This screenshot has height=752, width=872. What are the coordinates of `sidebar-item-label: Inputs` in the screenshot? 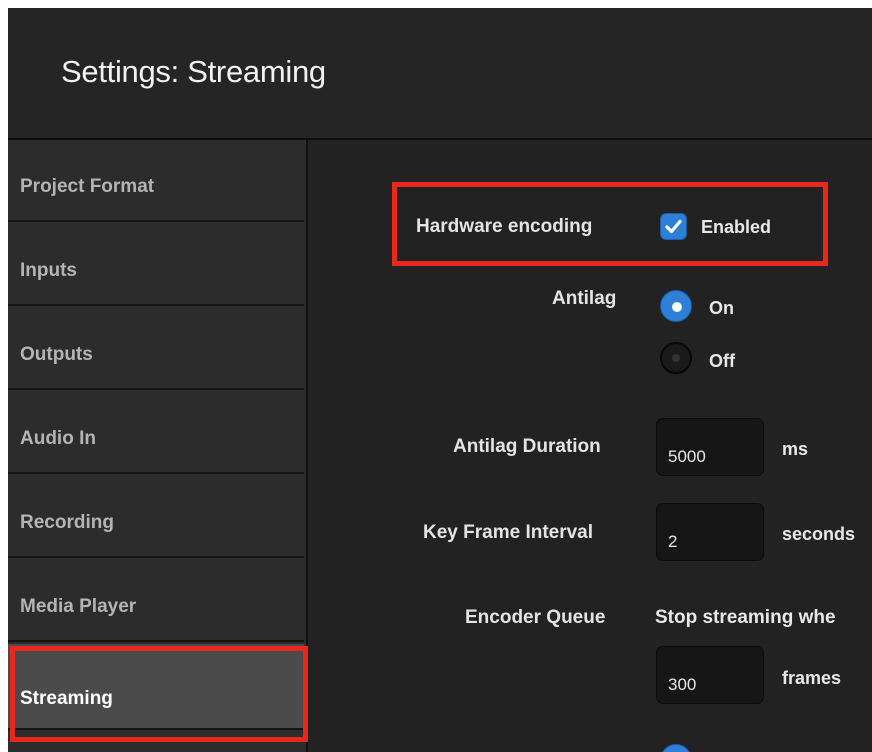 It's located at (48, 270).